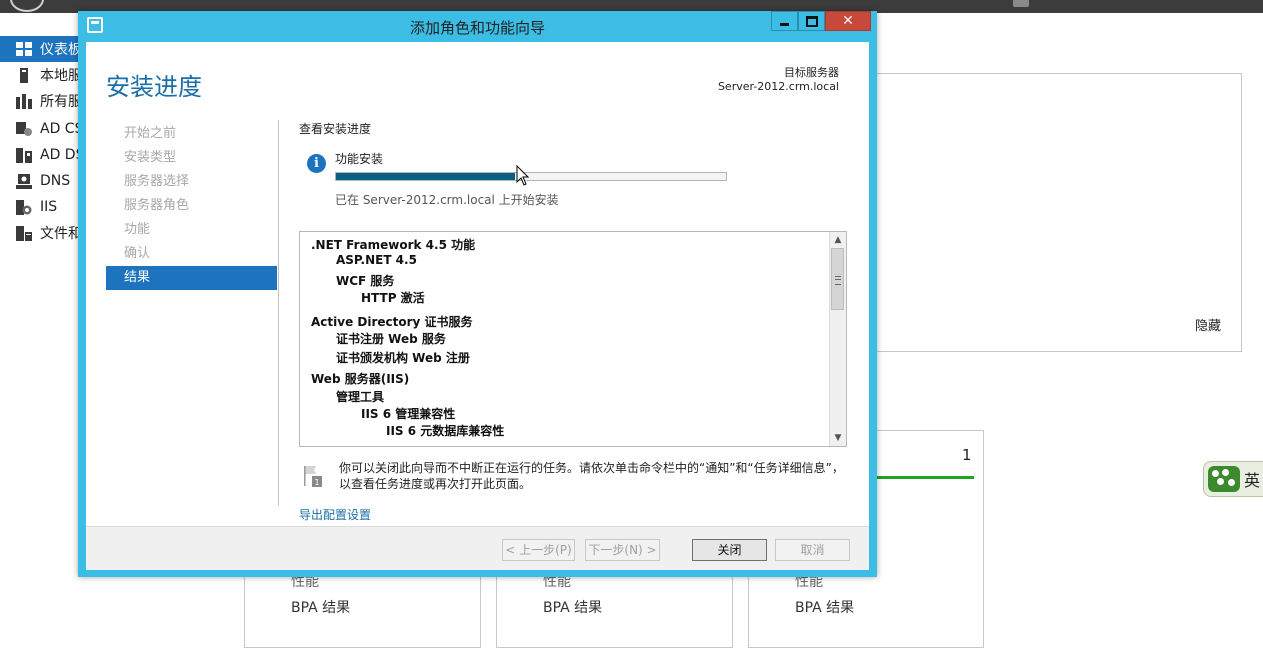 This screenshot has width=1263, height=648. I want to click on target-server-label: 目标服务器, so click(811, 72).